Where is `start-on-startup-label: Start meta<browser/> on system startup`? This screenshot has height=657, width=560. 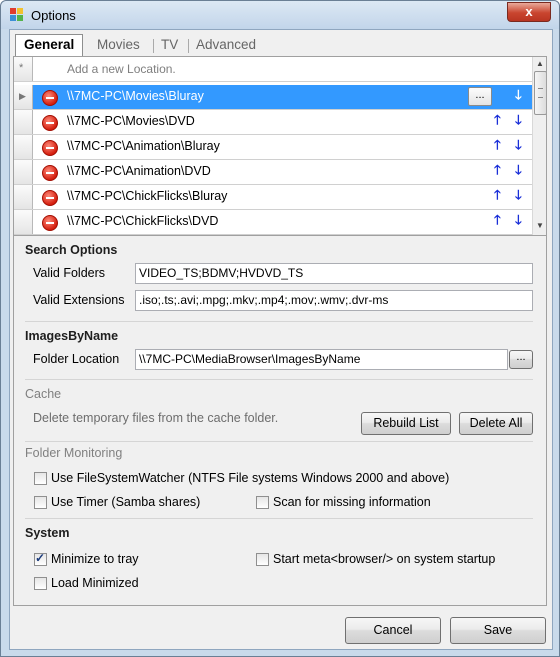
start-on-startup-label: Start meta<browser/> on system startup is located at coordinates (384, 559).